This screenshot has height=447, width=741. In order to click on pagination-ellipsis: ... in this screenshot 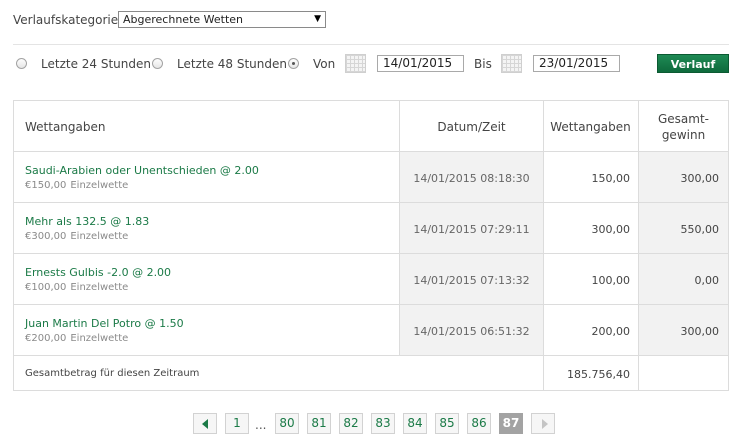, I will do `click(261, 425)`.